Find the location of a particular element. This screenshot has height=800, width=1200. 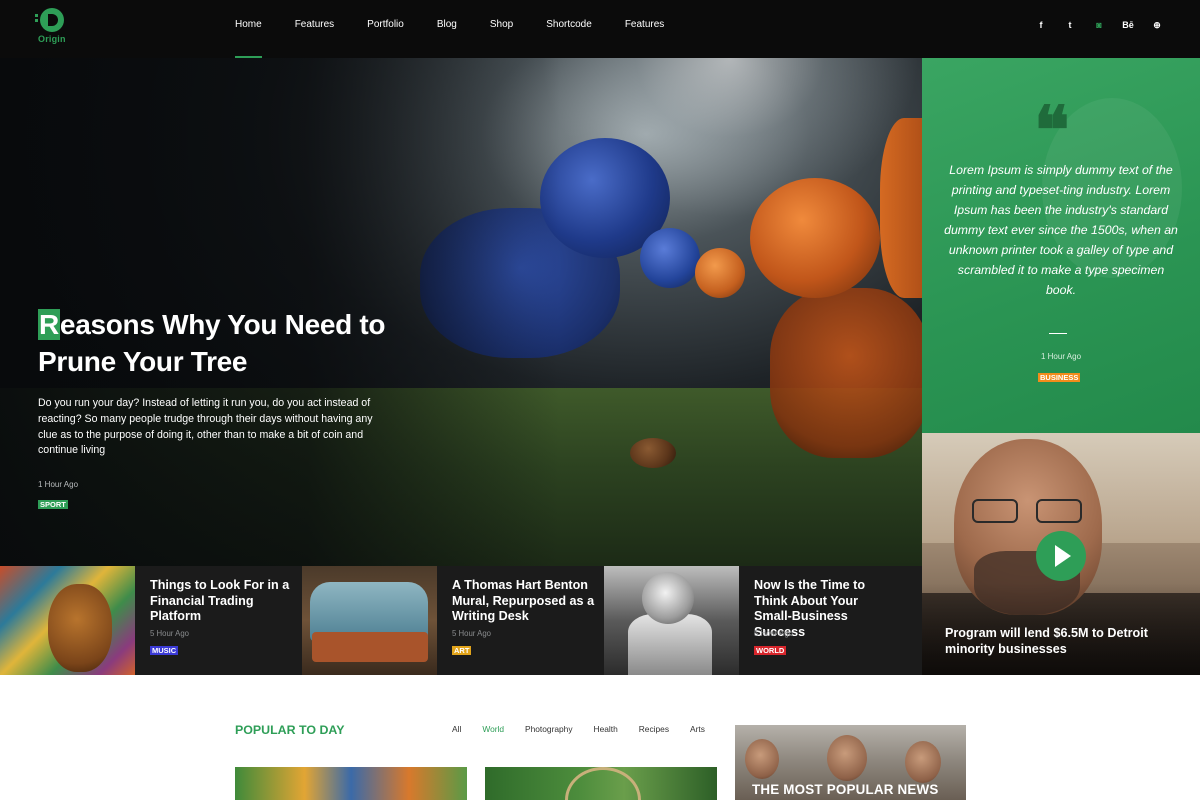

card-category-badge: ART is located at coordinates (462, 650).